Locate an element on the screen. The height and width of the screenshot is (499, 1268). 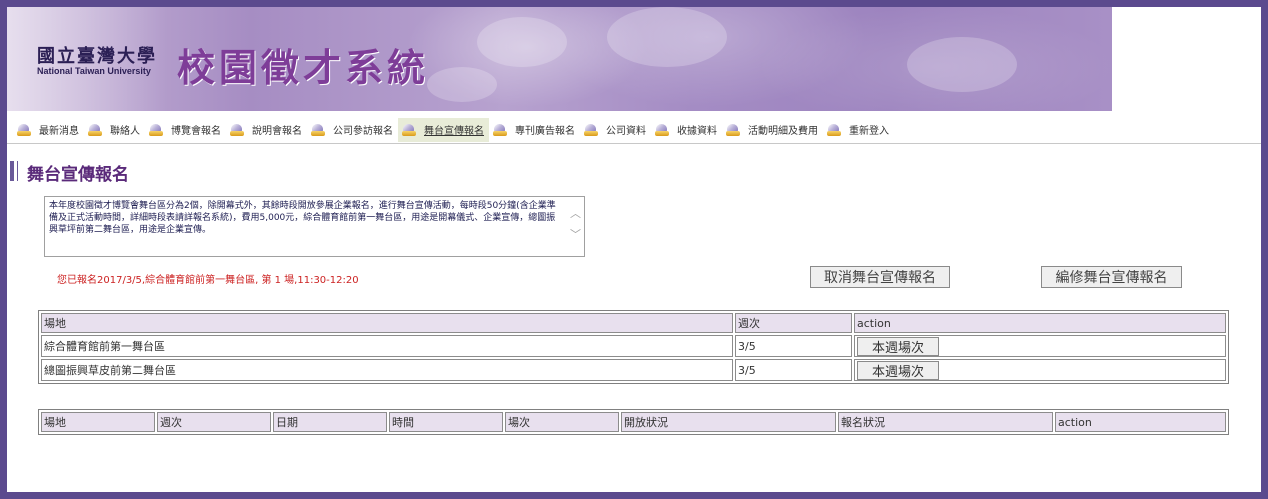
scroll-down-icon: ﹀ is located at coordinates (575, 234).